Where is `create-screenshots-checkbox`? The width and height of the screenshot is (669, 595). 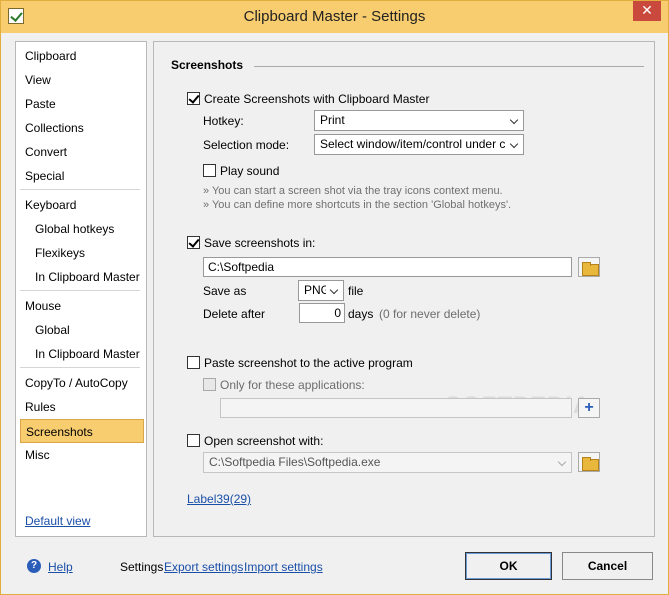
create-screenshots-checkbox is located at coordinates (193, 98).